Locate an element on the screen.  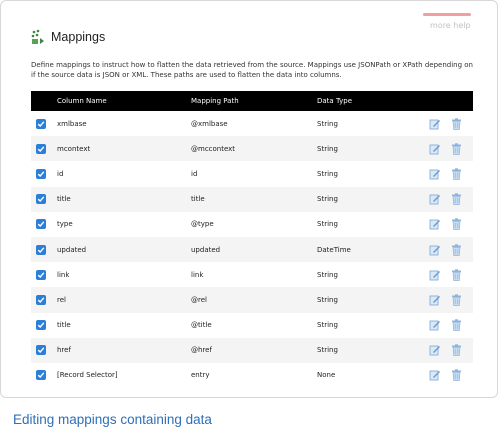
mapping-path-cell: @mccontext is located at coordinates (213, 148).